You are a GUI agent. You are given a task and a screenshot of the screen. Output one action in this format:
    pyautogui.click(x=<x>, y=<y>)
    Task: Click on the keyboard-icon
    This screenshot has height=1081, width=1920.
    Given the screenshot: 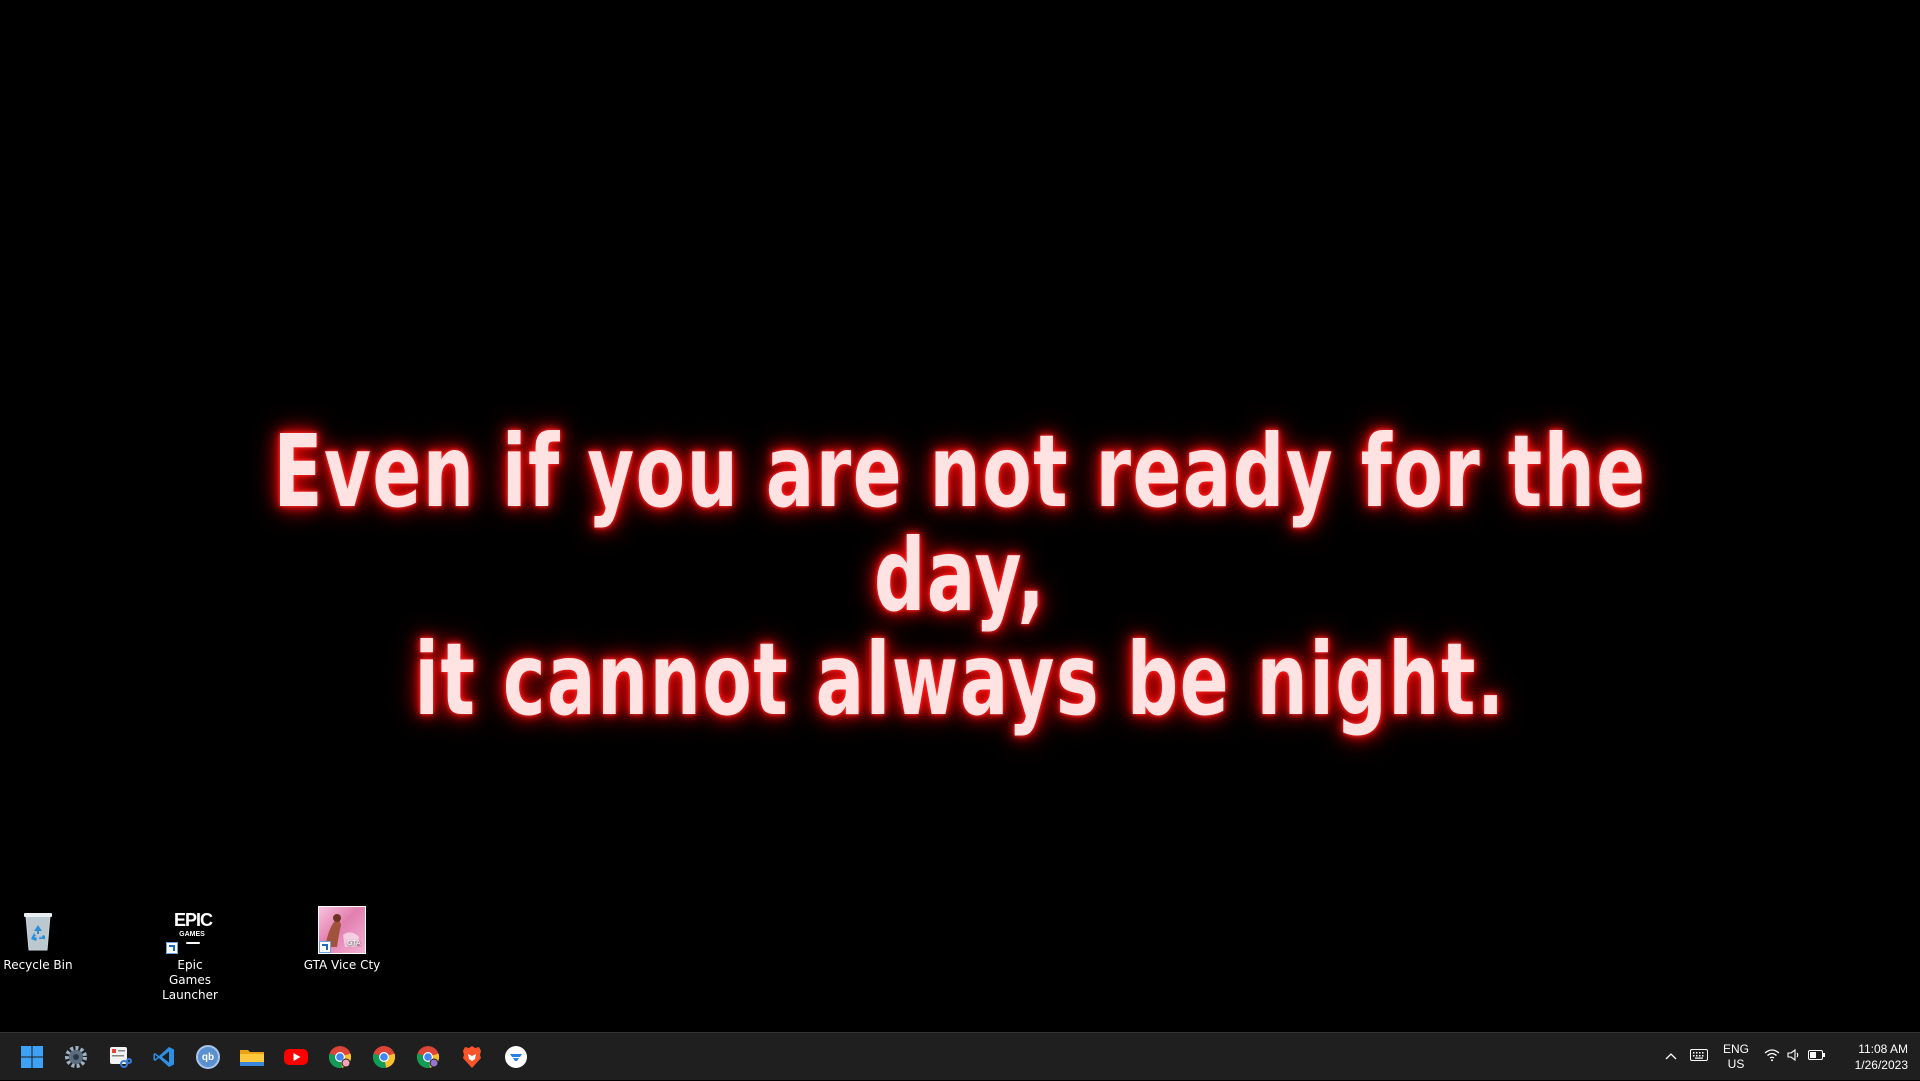 What is the action you would take?
    pyautogui.click(x=1699, y=1057)
    